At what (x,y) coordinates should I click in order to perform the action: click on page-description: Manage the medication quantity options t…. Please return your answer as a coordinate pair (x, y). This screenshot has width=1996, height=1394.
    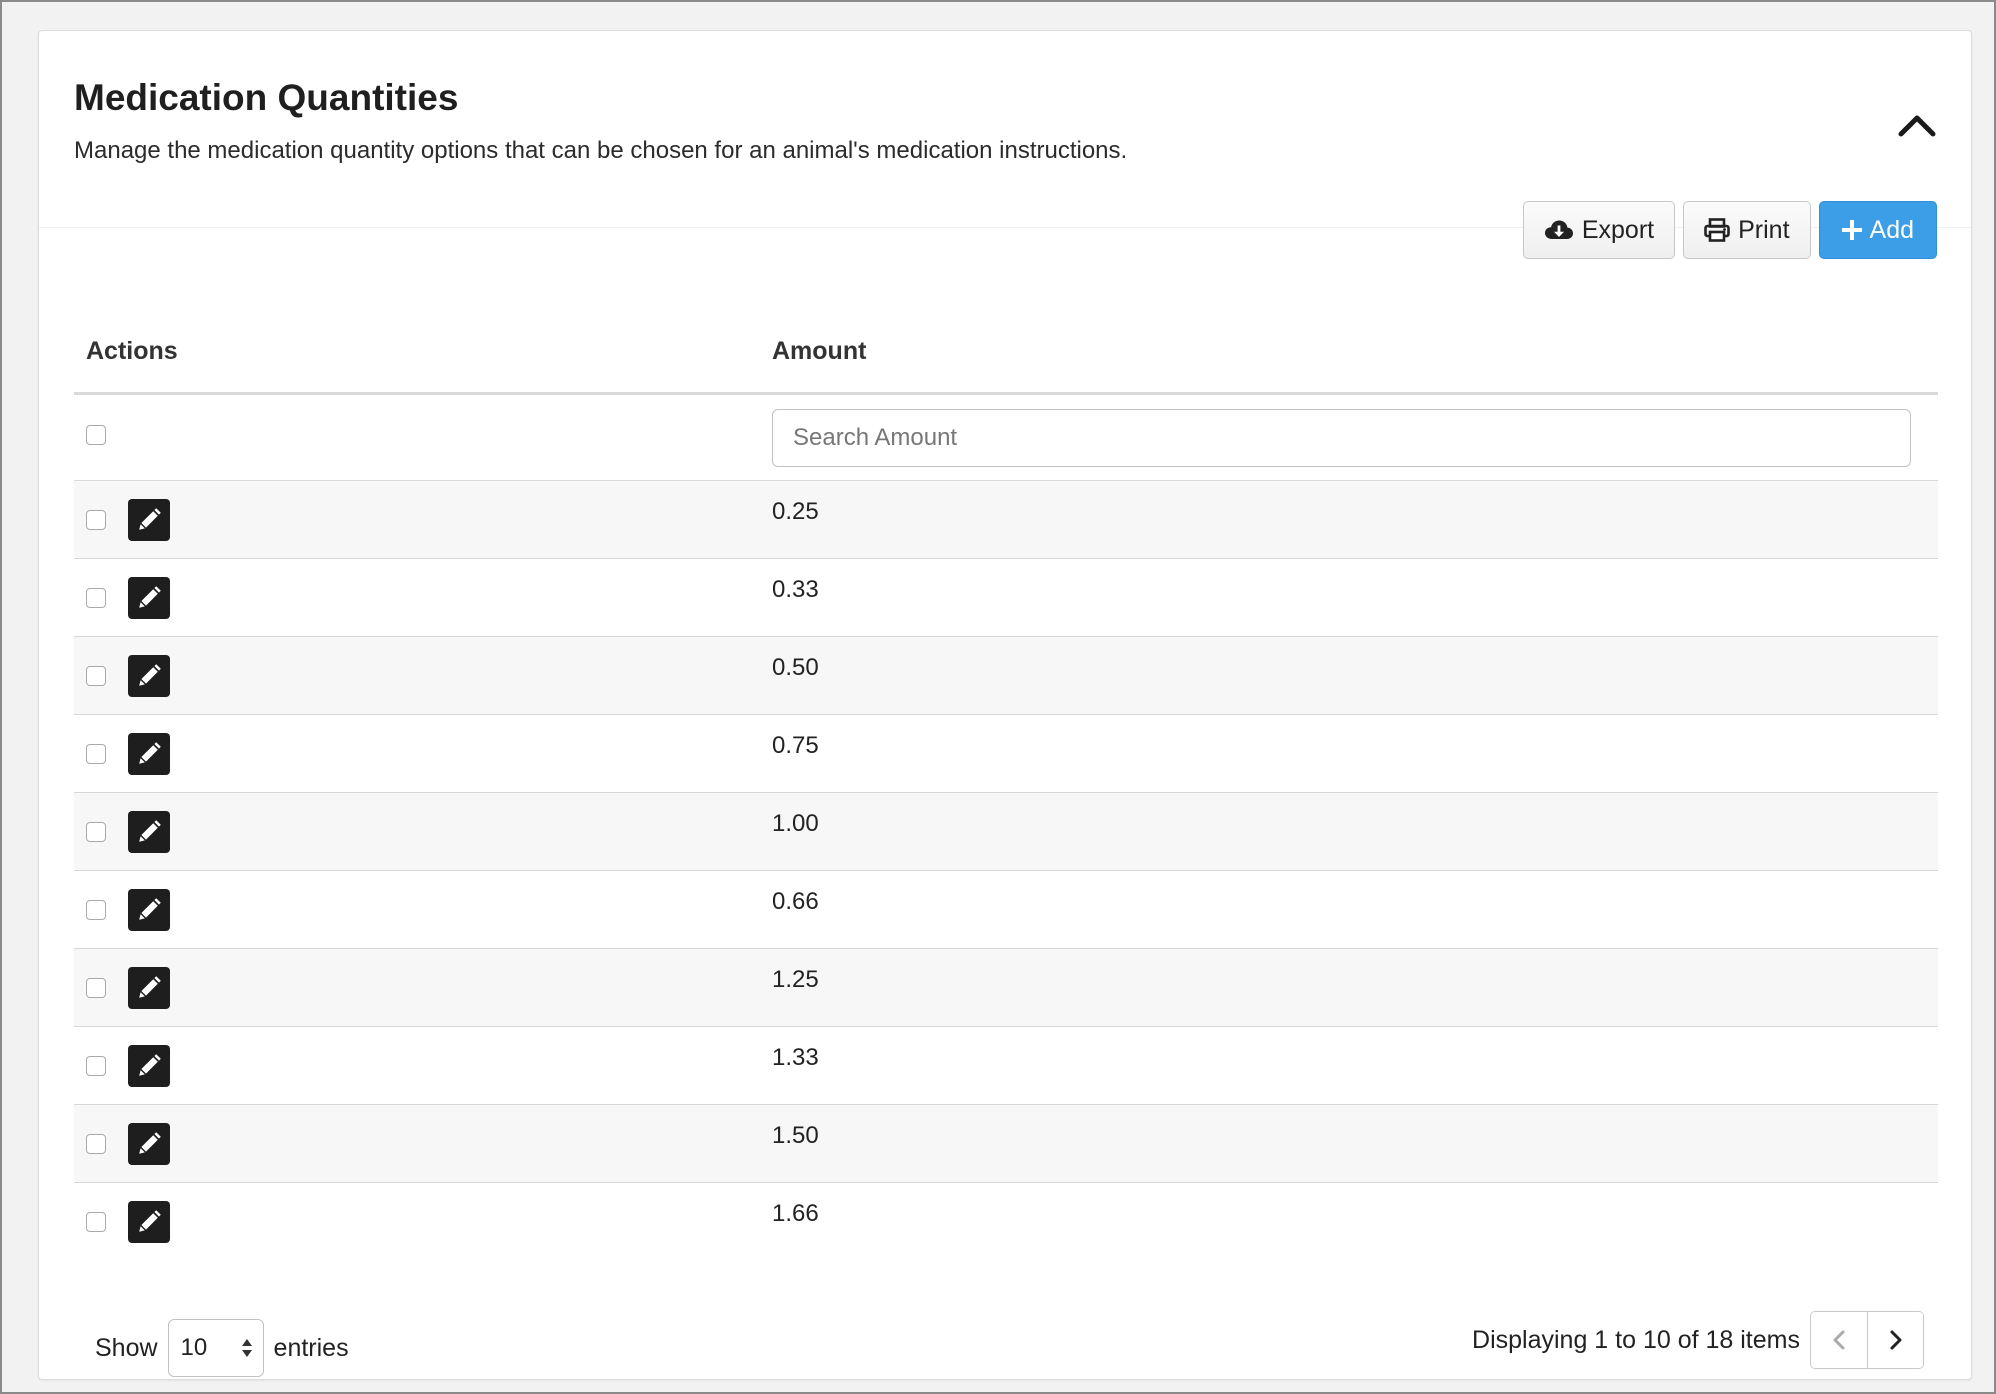
    Looking at the image, I should click on (601, 150).